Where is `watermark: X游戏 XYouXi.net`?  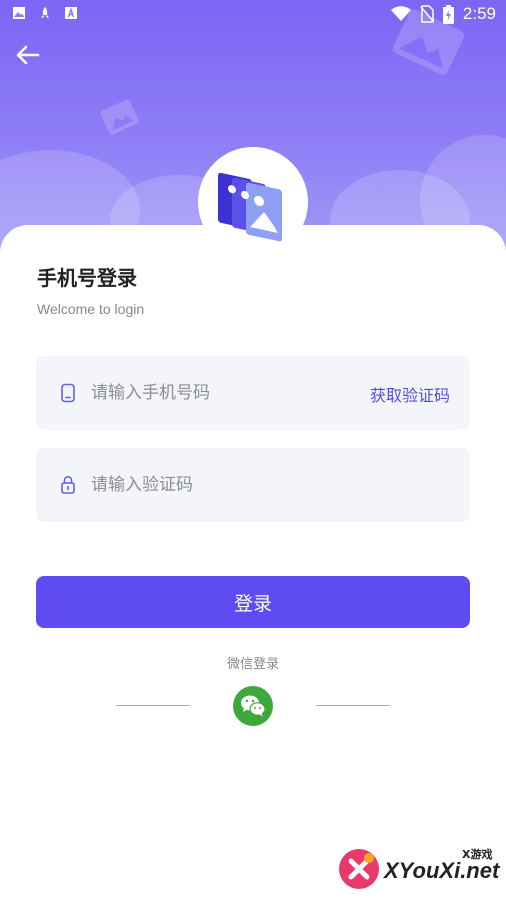
watermark: X游戏 XYouXi.net is located at coordinates (419, 868).